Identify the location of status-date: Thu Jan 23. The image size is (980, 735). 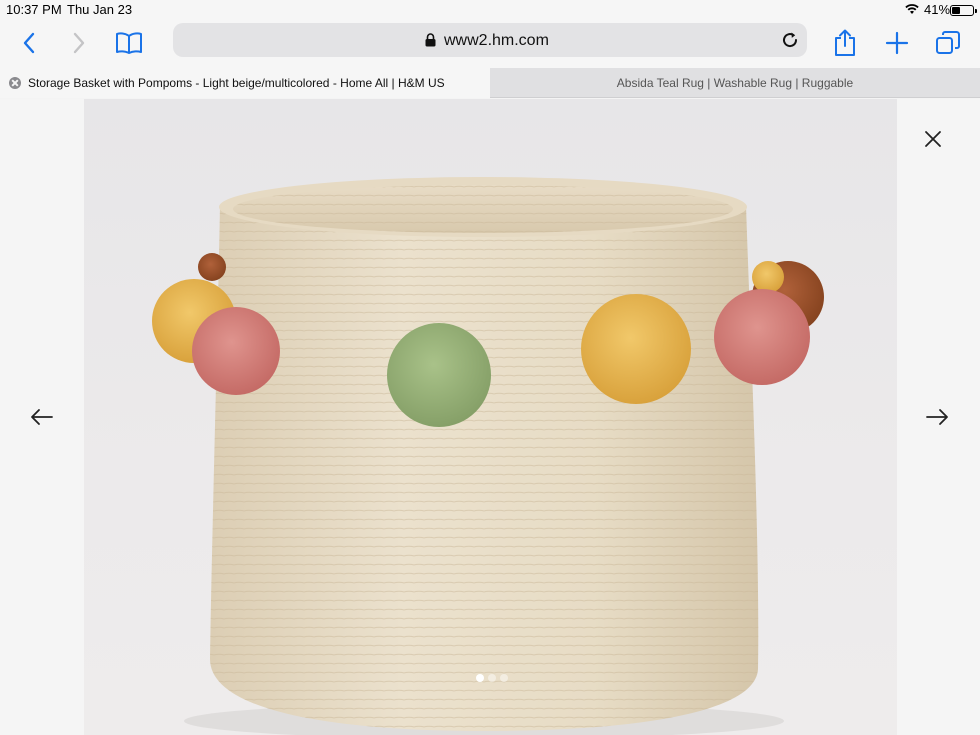
(100, 9).